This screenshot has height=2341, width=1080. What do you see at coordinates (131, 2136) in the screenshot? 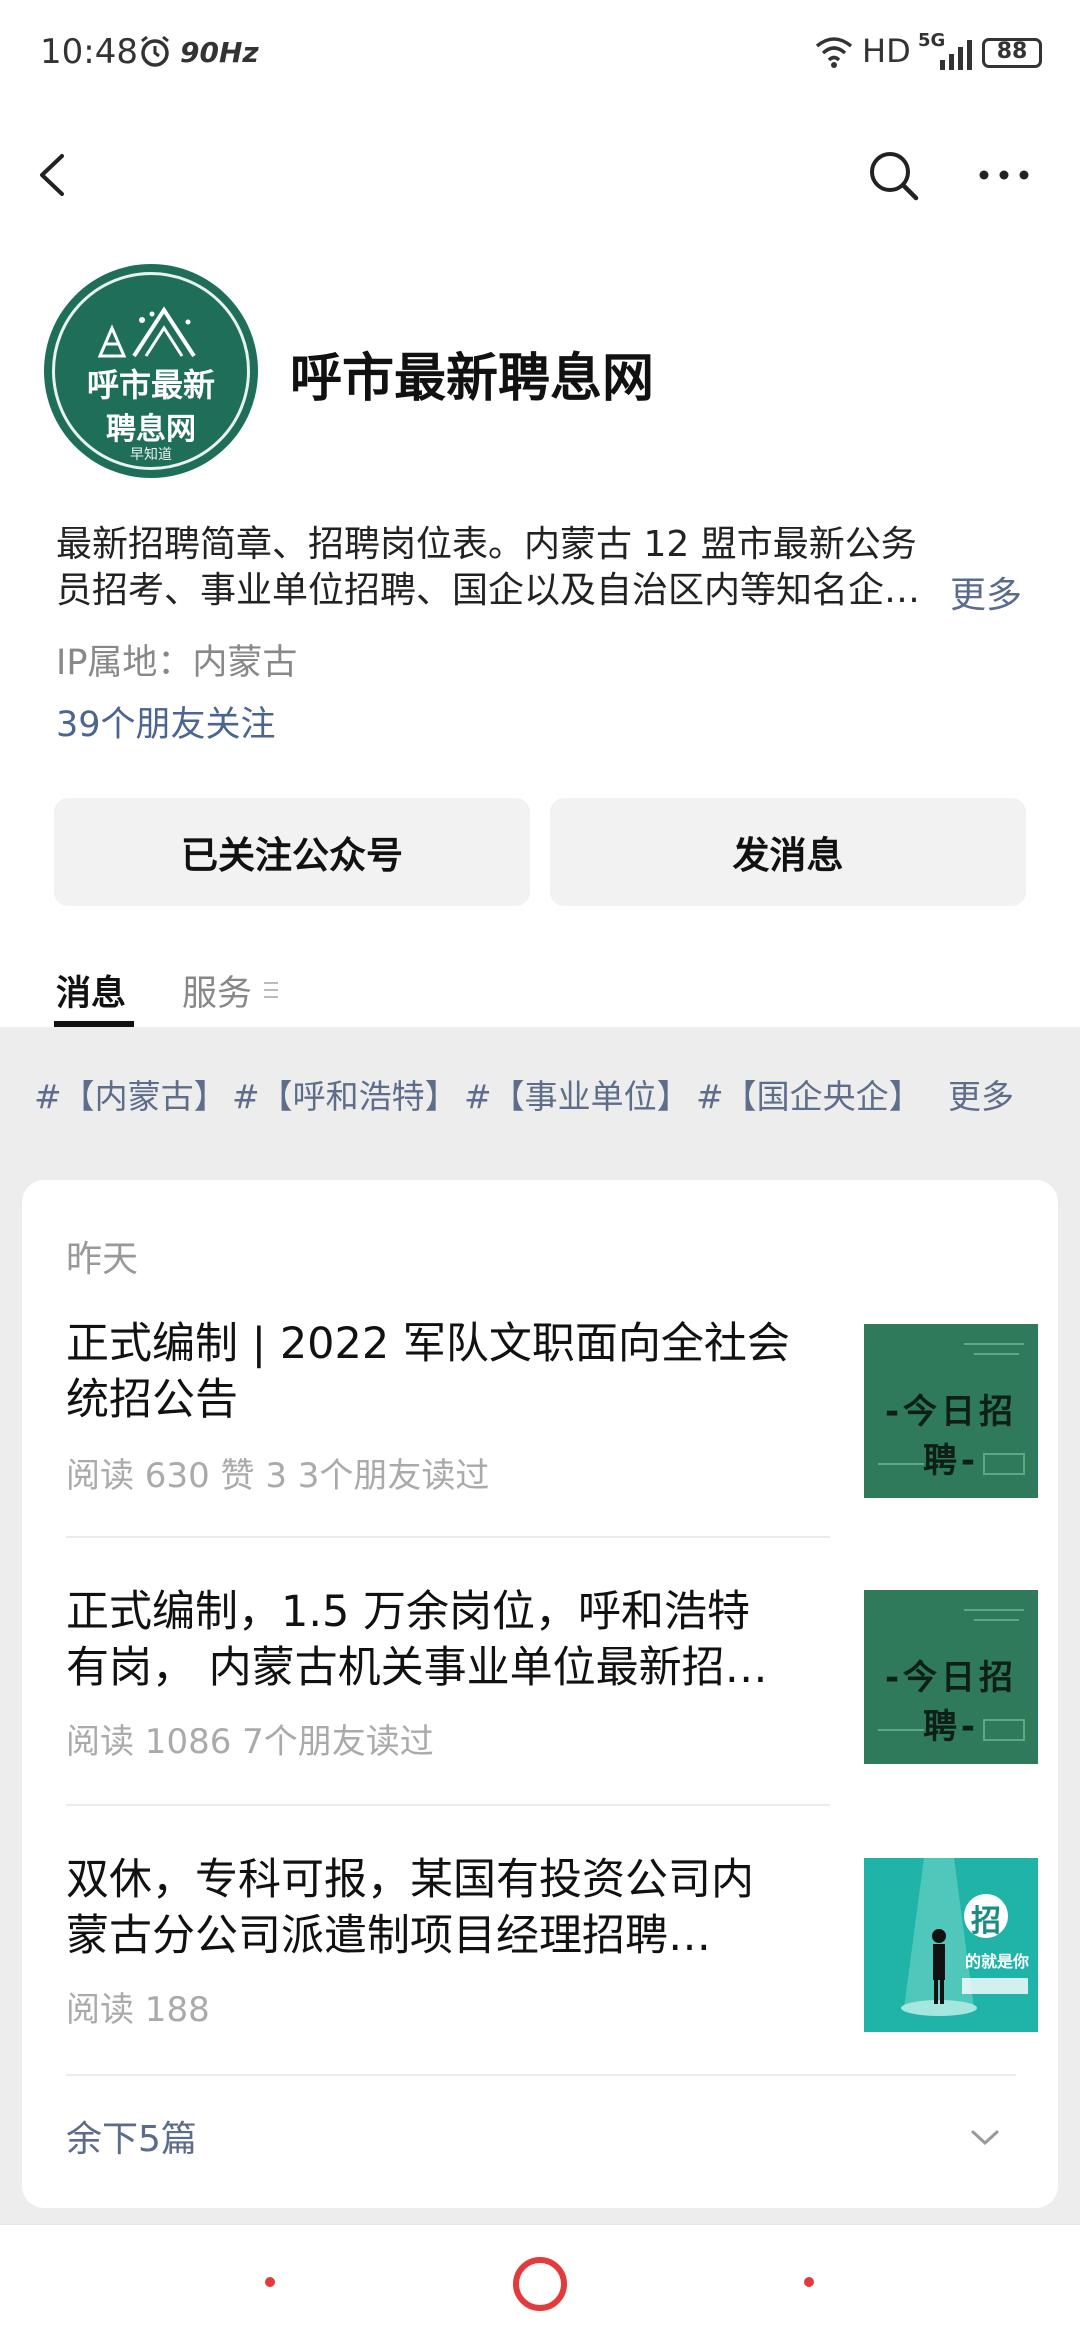
I see `remaining-articles-link: 余下5篇` at bounding box center [131, 2136].